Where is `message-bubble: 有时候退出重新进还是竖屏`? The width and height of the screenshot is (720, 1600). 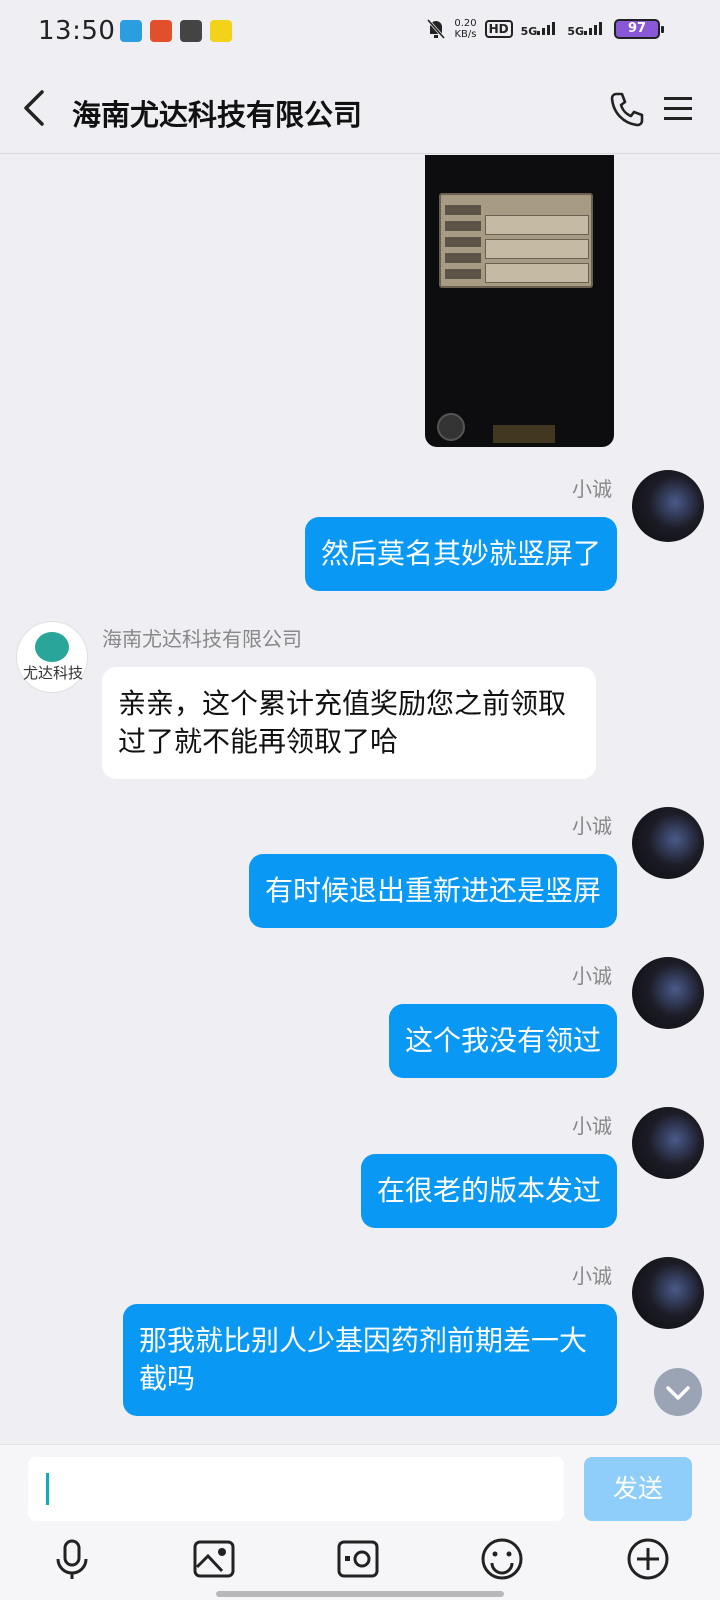
message-bubble: 有时候退出重新进还是竖屏 is located at coordinates (432, 891).